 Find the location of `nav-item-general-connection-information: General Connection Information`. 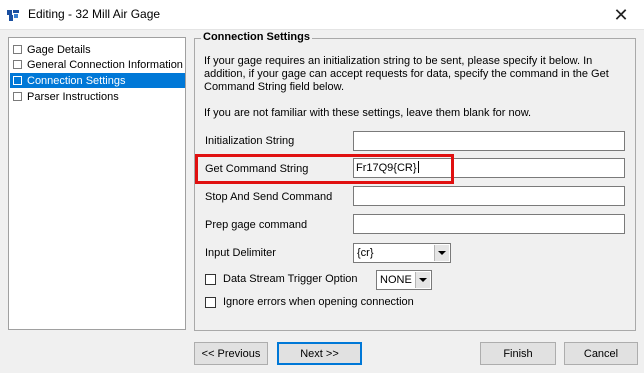

nav-item-general-connection-information: General Connection Information is located at coordinates (97, 64).